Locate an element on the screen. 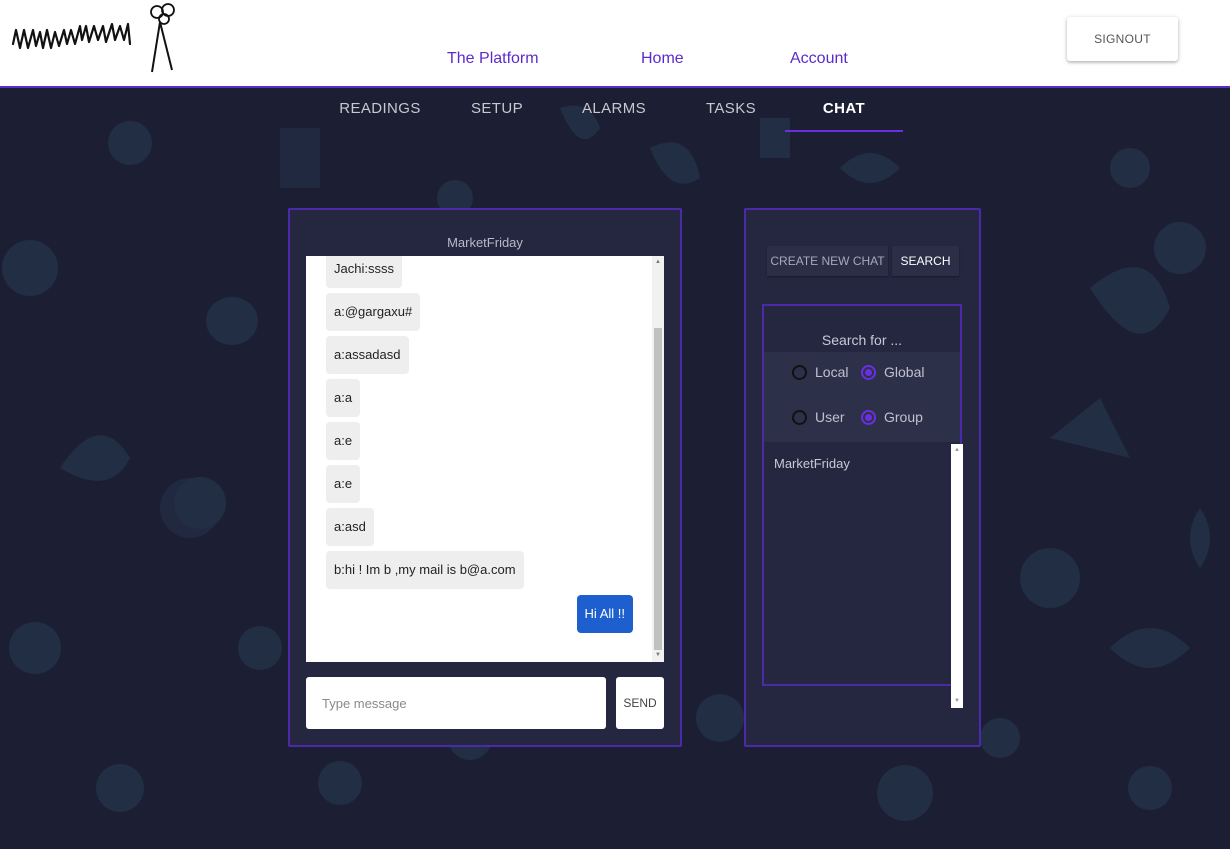 This screenshot has height=849, width=1230. tab-chat: CHAT is located at coordinates (844, 116).